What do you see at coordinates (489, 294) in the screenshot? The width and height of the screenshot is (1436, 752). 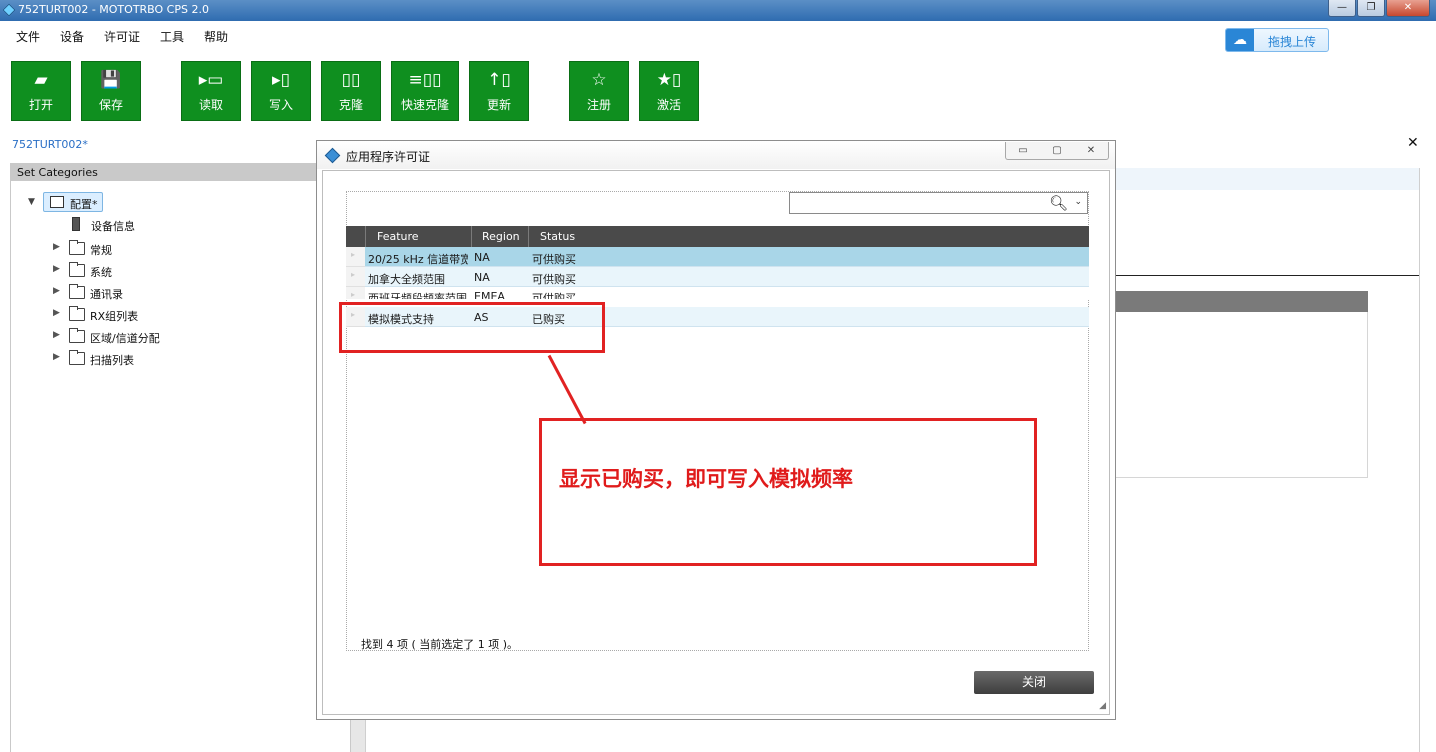 I see `cell-region: EMEA` at bounding box center [489, 294].